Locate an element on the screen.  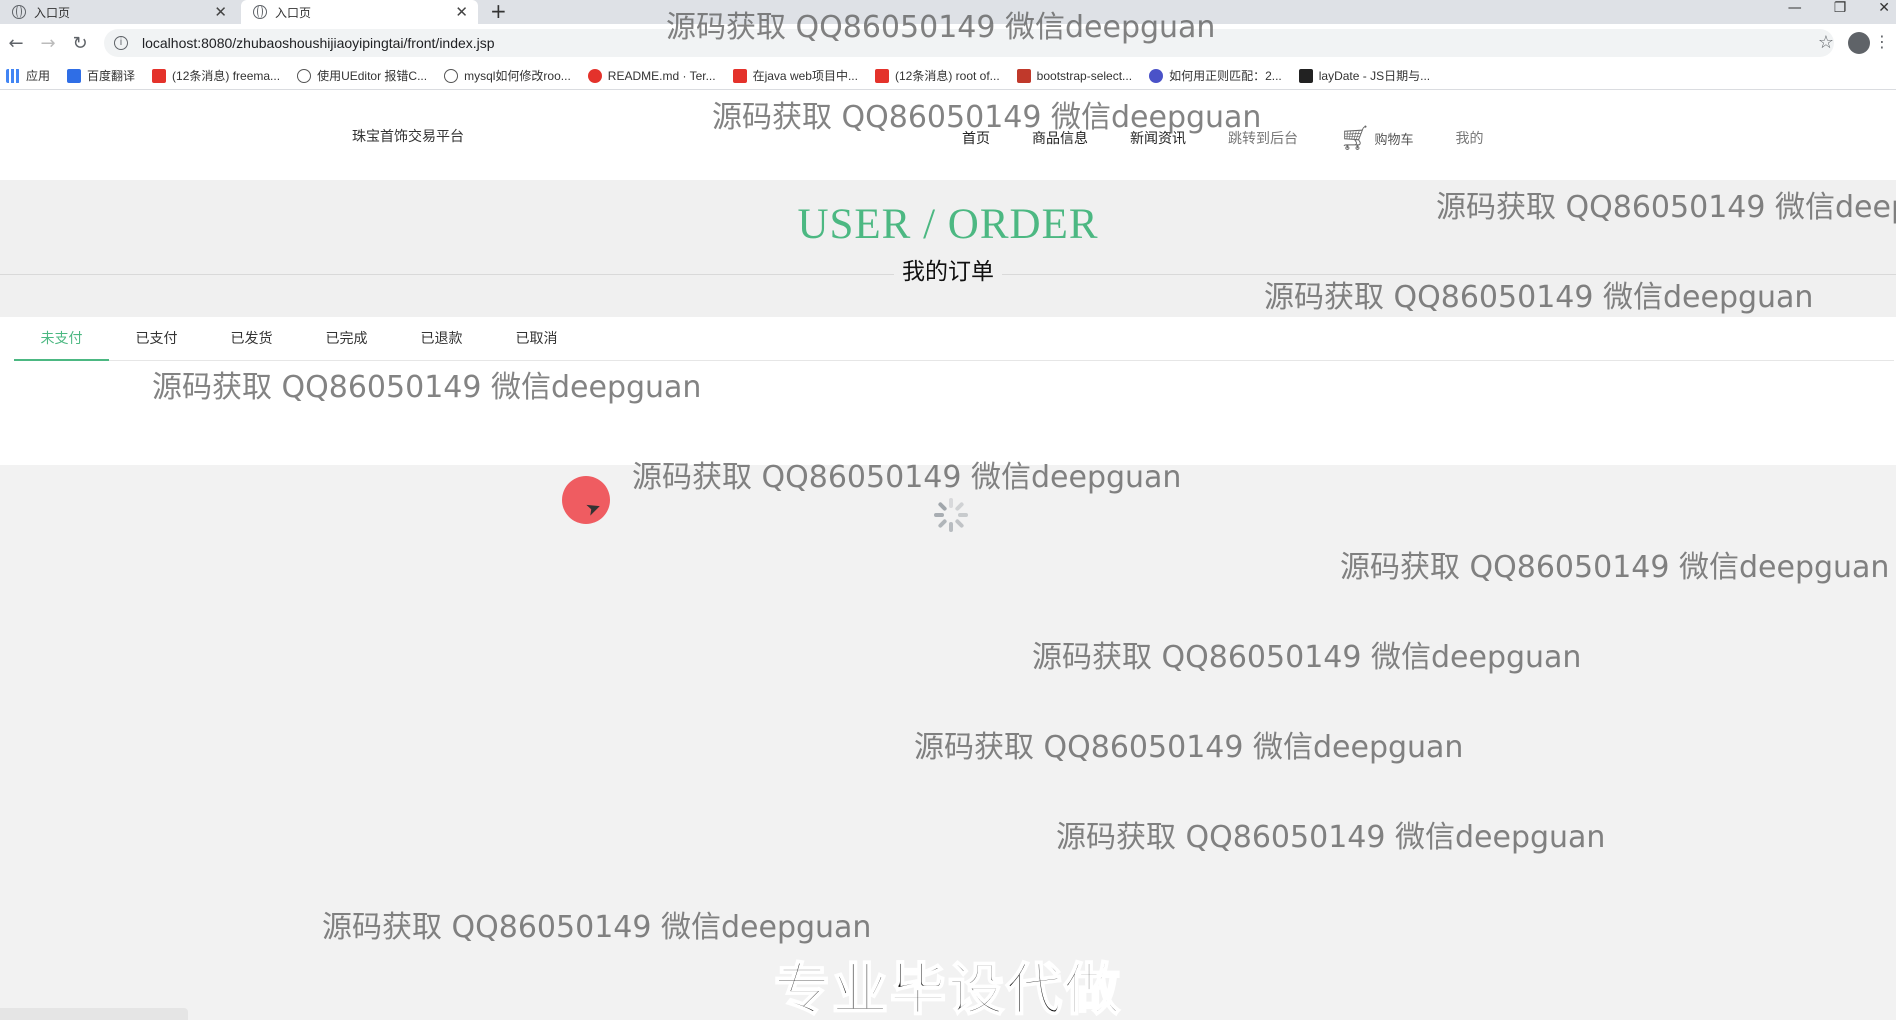
banner-title-cn-text: 我的订单 is located at coordinates (948, 272).